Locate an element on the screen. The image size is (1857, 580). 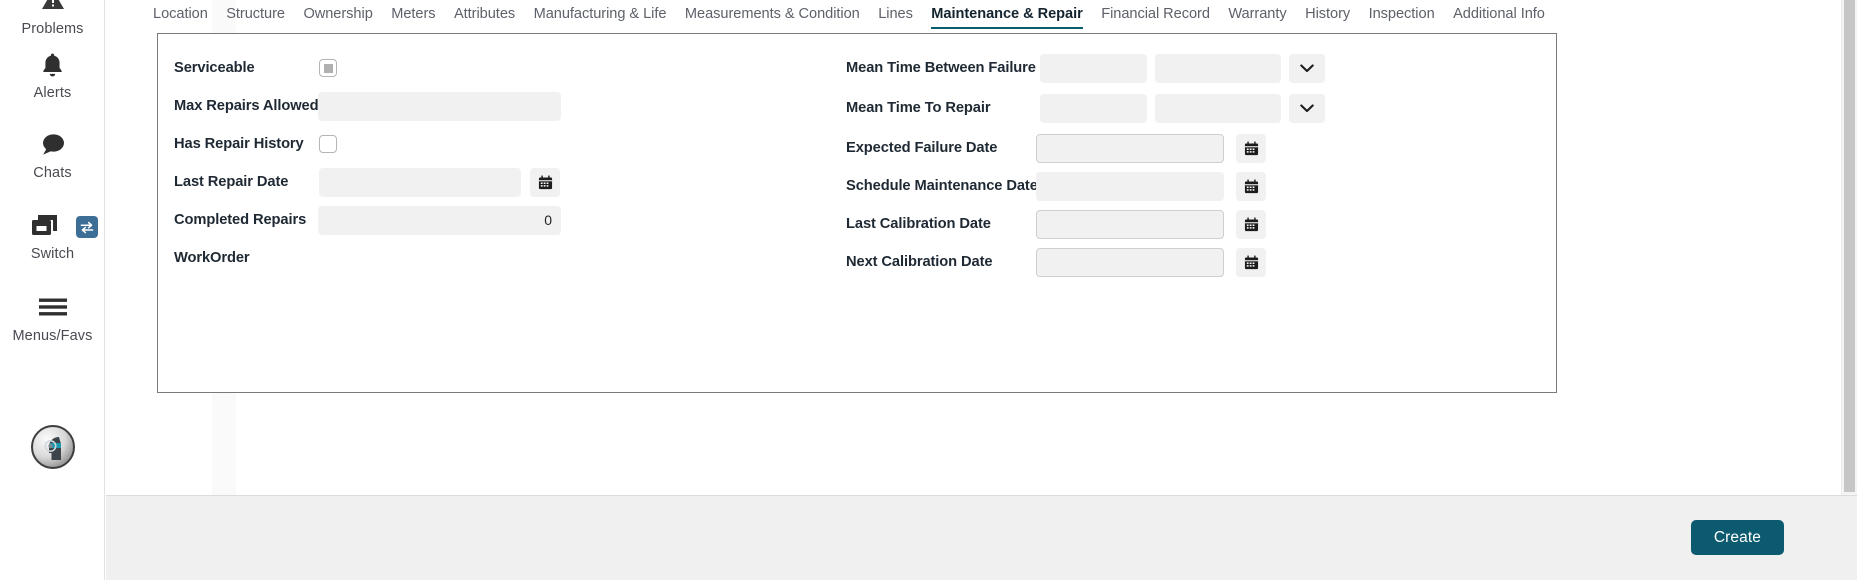
expected-failure-date-calendar-button is located at coordinates (1251, 148).